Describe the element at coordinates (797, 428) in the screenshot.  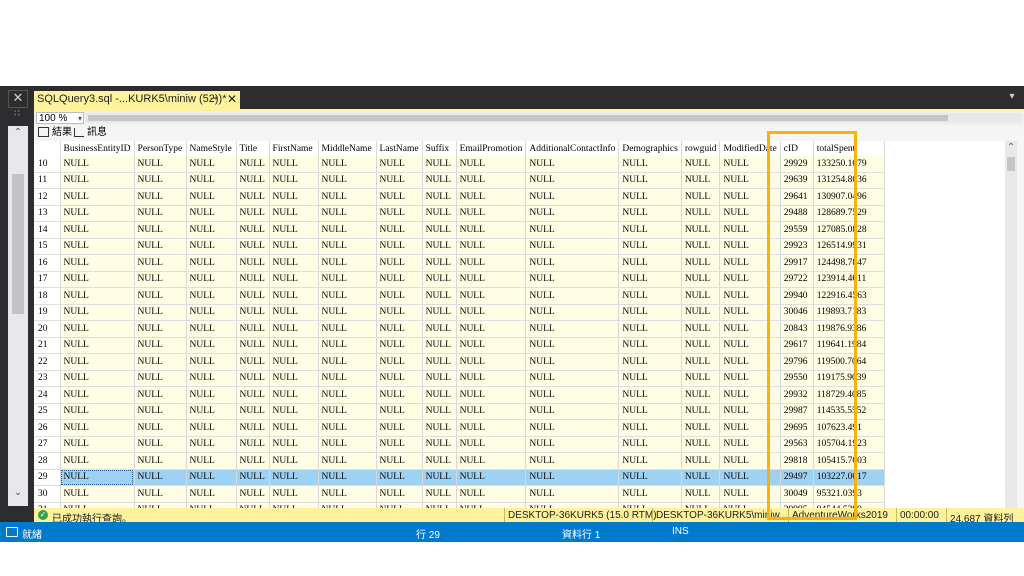
I see `grid-cell-cid: 29695` at that location.